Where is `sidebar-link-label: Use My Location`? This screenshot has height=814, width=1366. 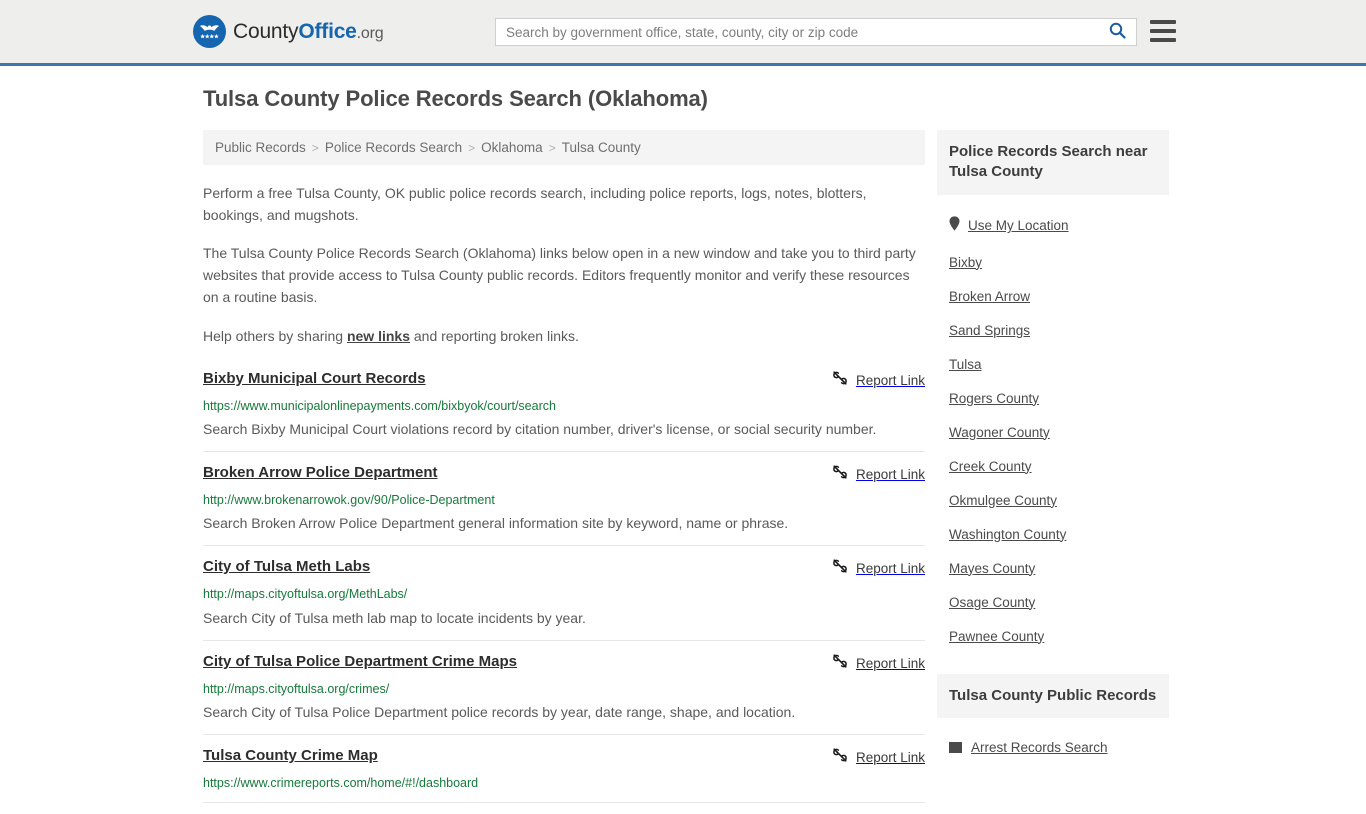
sidebar-link-label: Use My Location is located at coordinates (1018, 225).